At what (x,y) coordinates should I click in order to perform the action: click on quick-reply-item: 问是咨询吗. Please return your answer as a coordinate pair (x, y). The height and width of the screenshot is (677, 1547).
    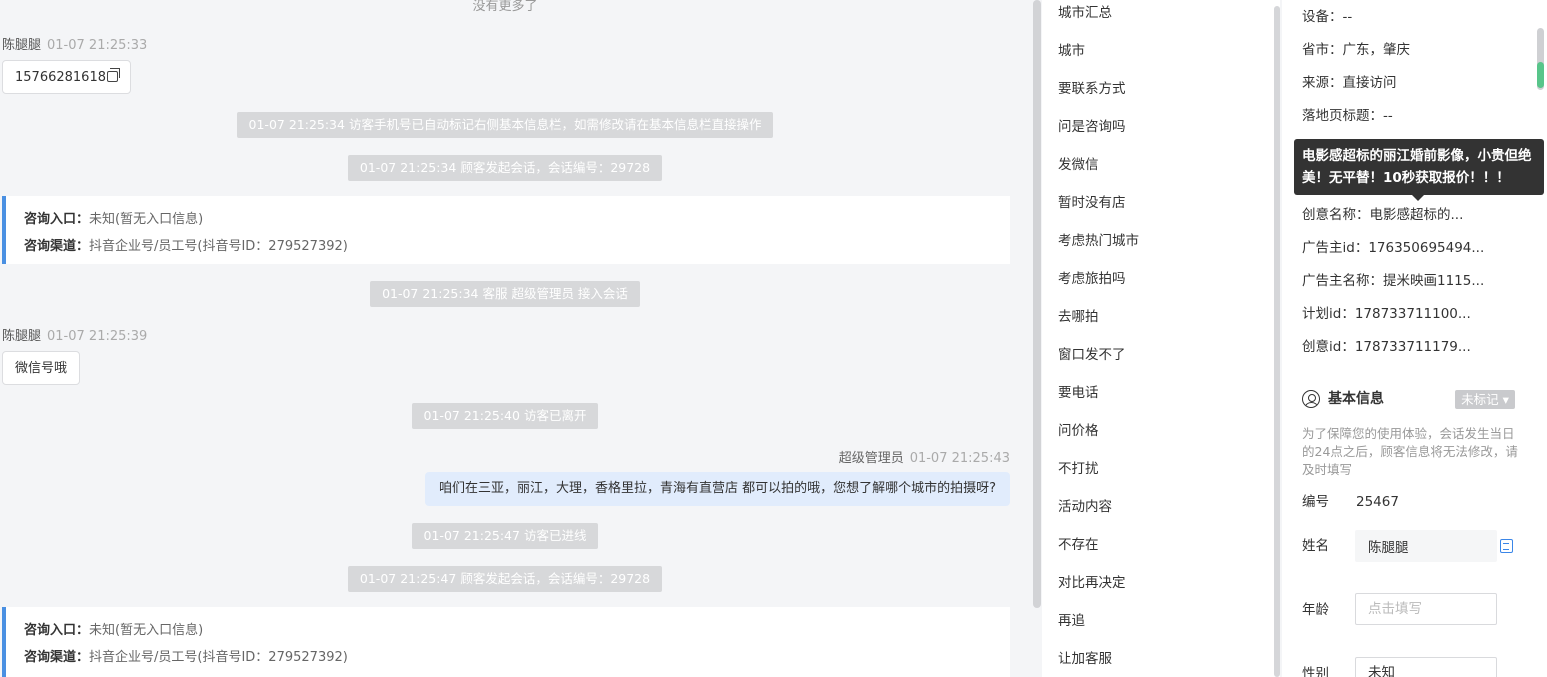
    Looking at the image, I should click on (1092, 127).